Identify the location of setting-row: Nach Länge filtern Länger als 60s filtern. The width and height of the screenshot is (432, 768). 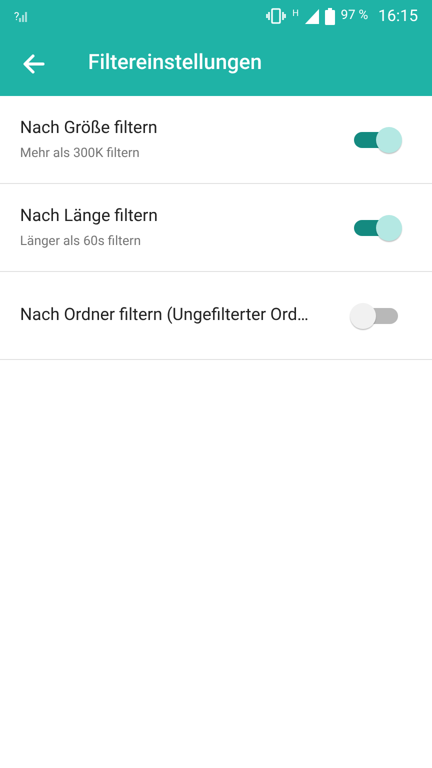
(216, 228).